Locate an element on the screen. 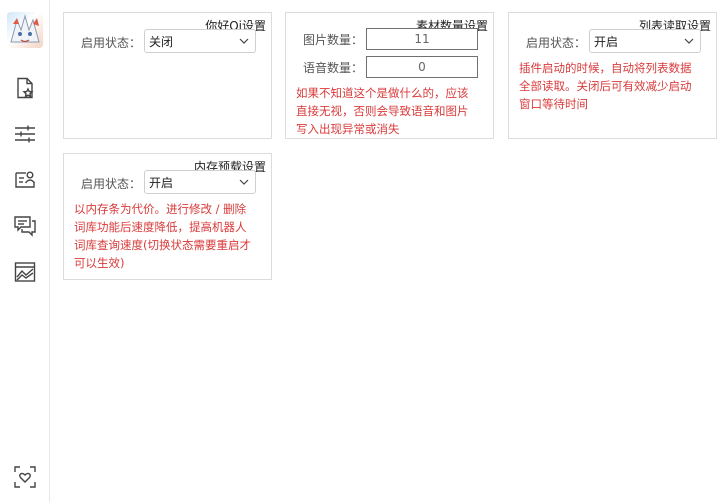 The width and height of the screenshot is (720, 502). user-card-icon is located at coordinates (25, 180).